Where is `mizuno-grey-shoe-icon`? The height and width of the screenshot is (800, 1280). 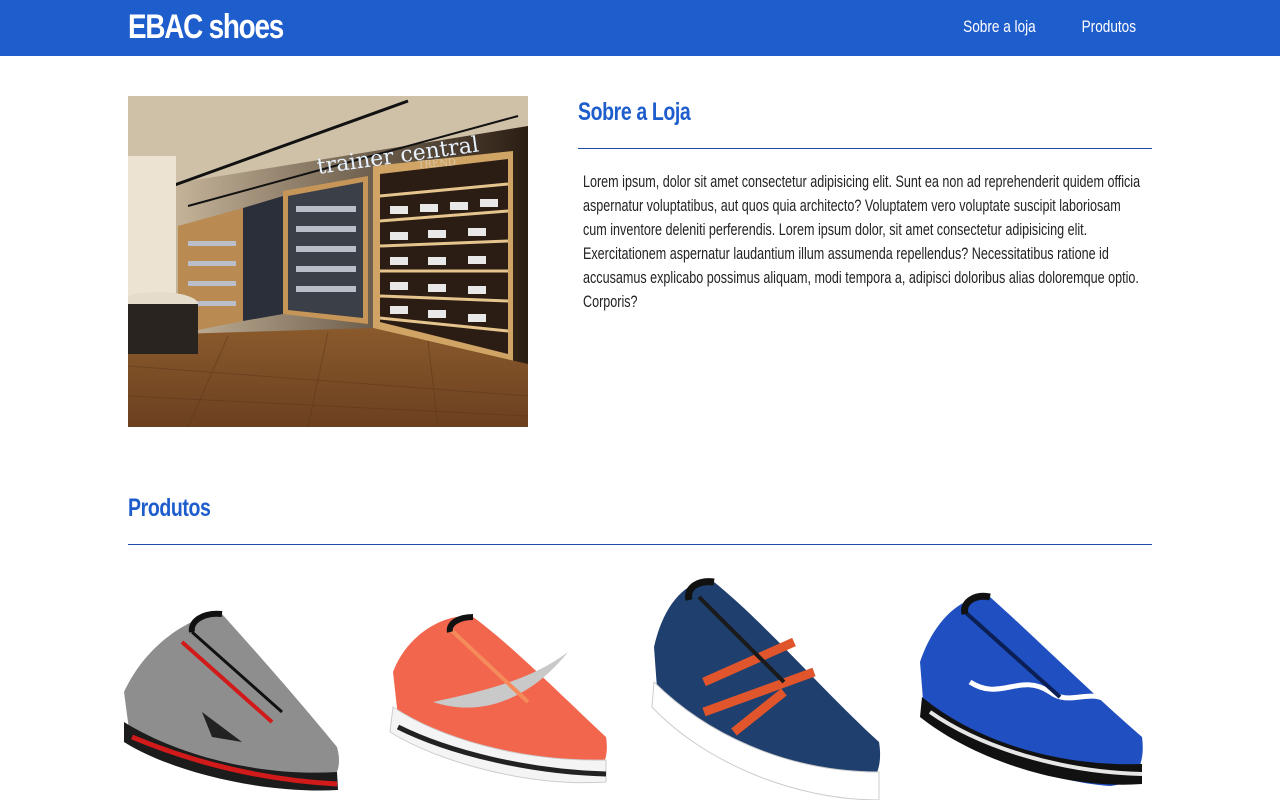 mizuno-grey-shoe-icon is located at coordinates (232, 700).